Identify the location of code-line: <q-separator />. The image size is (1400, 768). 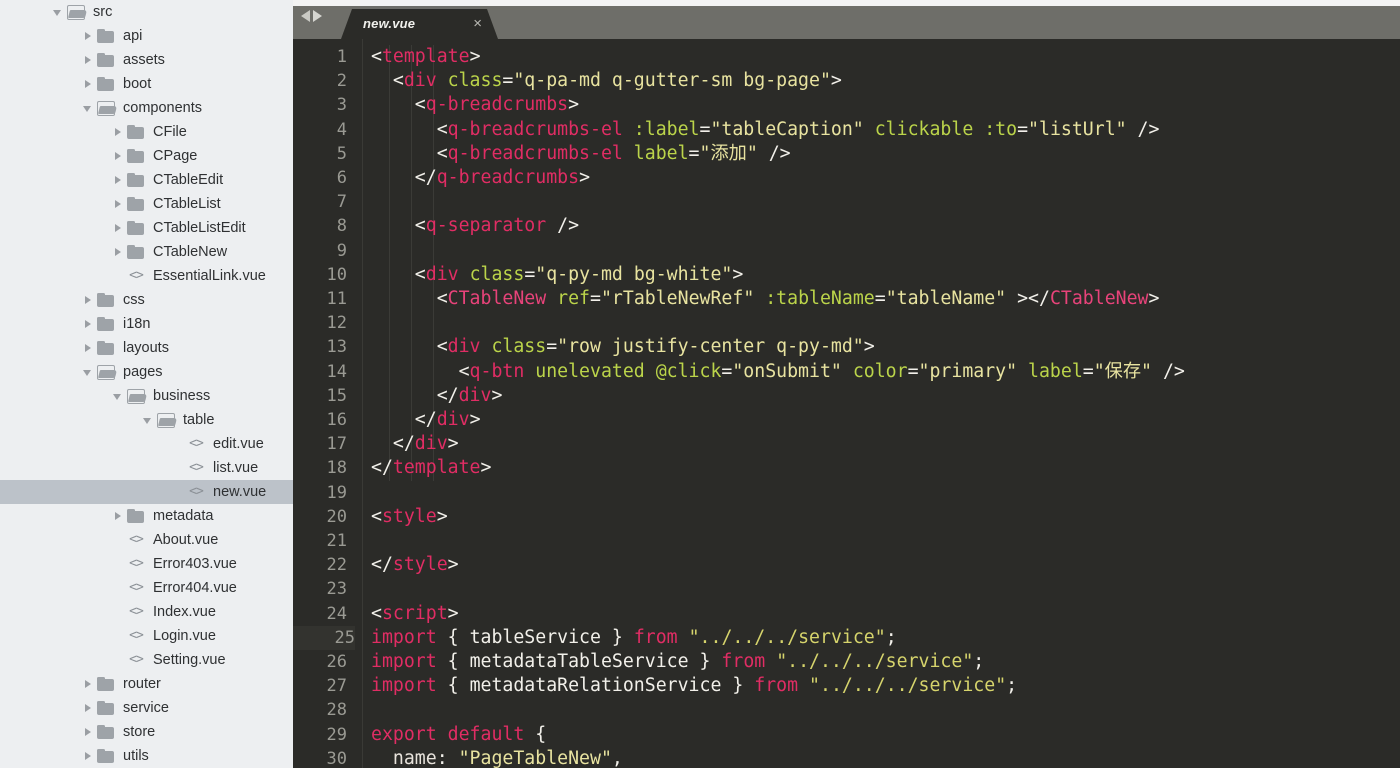
(497, 226).